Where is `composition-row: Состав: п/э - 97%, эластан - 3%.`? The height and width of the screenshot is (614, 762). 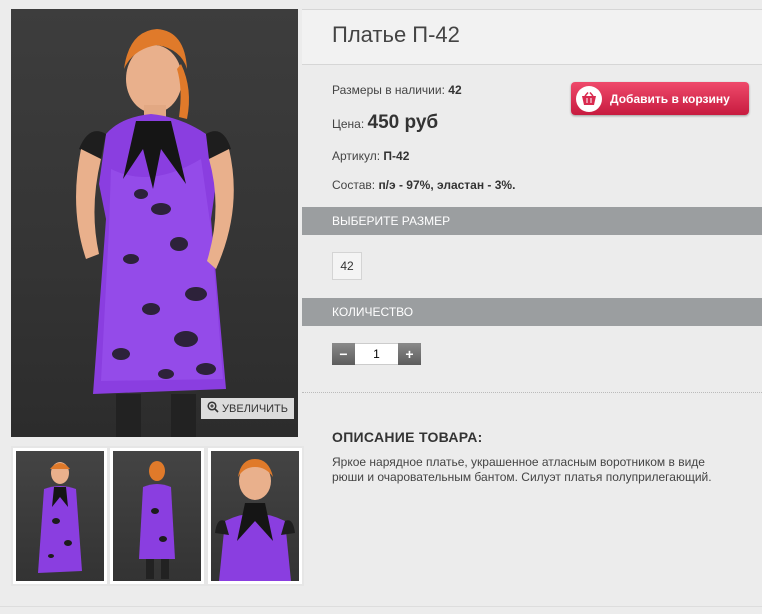 composition-row: Состав: п/э - 97%, эластан - 3%. is located at coordinates (423, 185).